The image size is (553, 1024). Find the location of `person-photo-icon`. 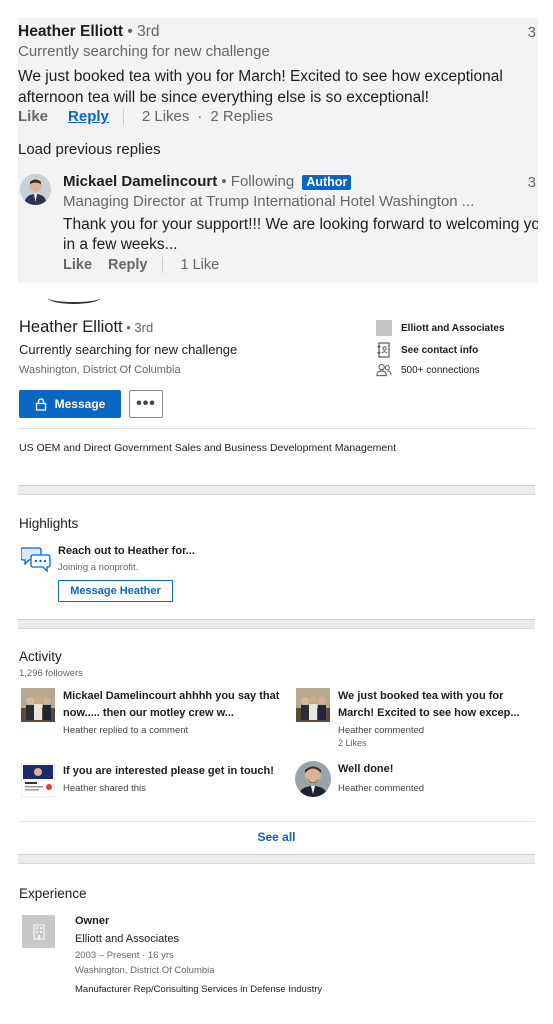

person-photo-icon is located at coordinates (313, 779).